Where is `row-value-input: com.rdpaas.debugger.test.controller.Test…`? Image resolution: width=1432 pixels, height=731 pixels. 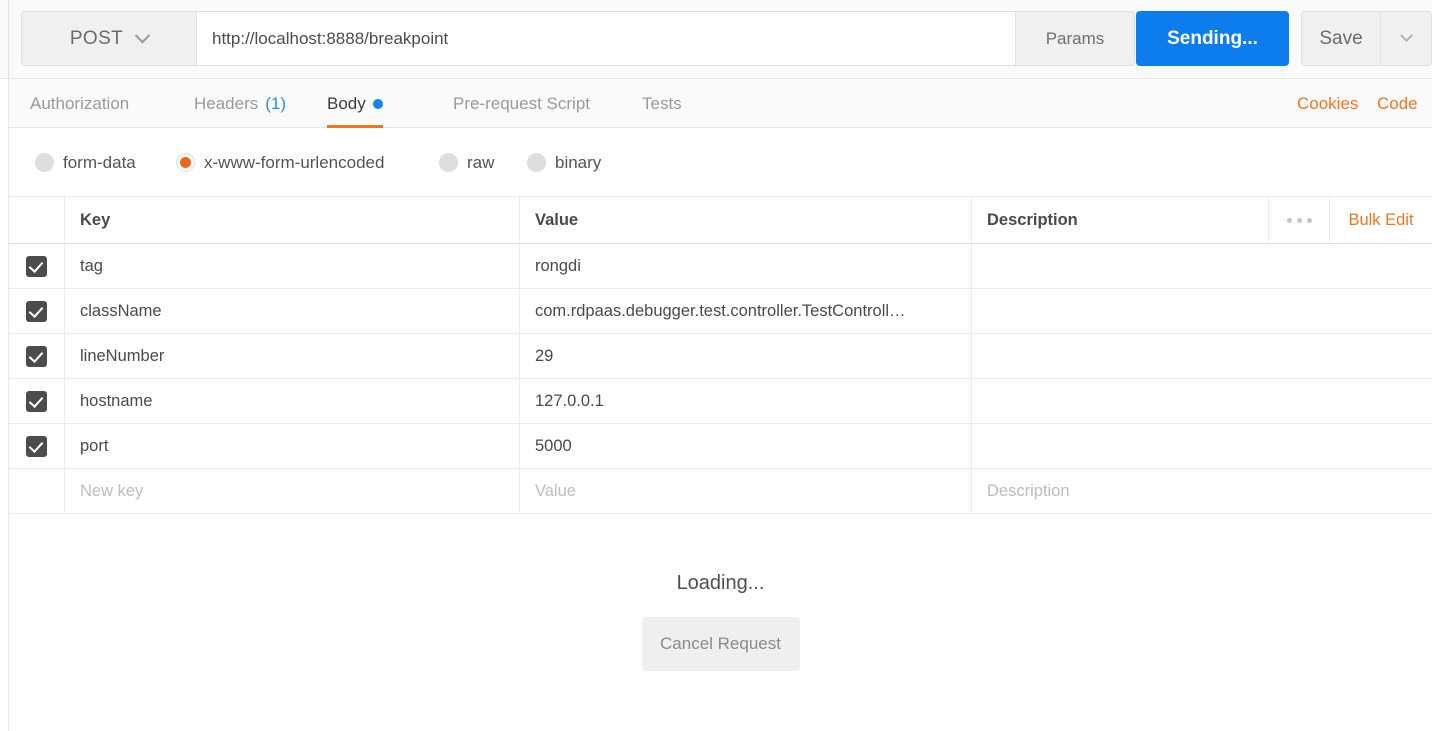
row-value-input: com.rdpaas.debugger.test.controller.Test… is located at coordinates (746, 311).